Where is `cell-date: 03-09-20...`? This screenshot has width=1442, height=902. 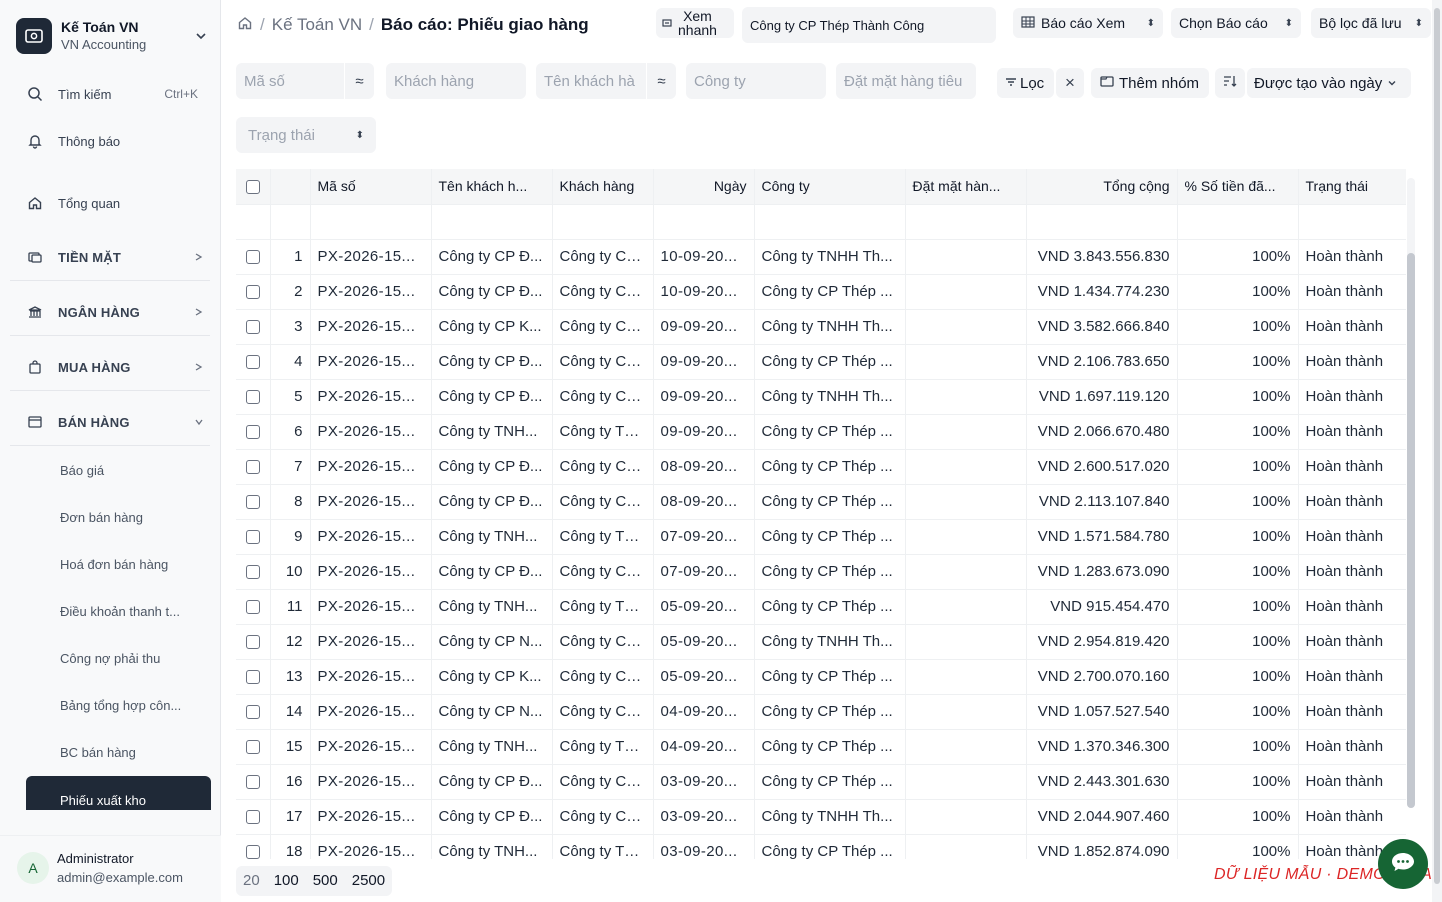 cell-date: 03-09-20... is located at coordinates (704, 782).